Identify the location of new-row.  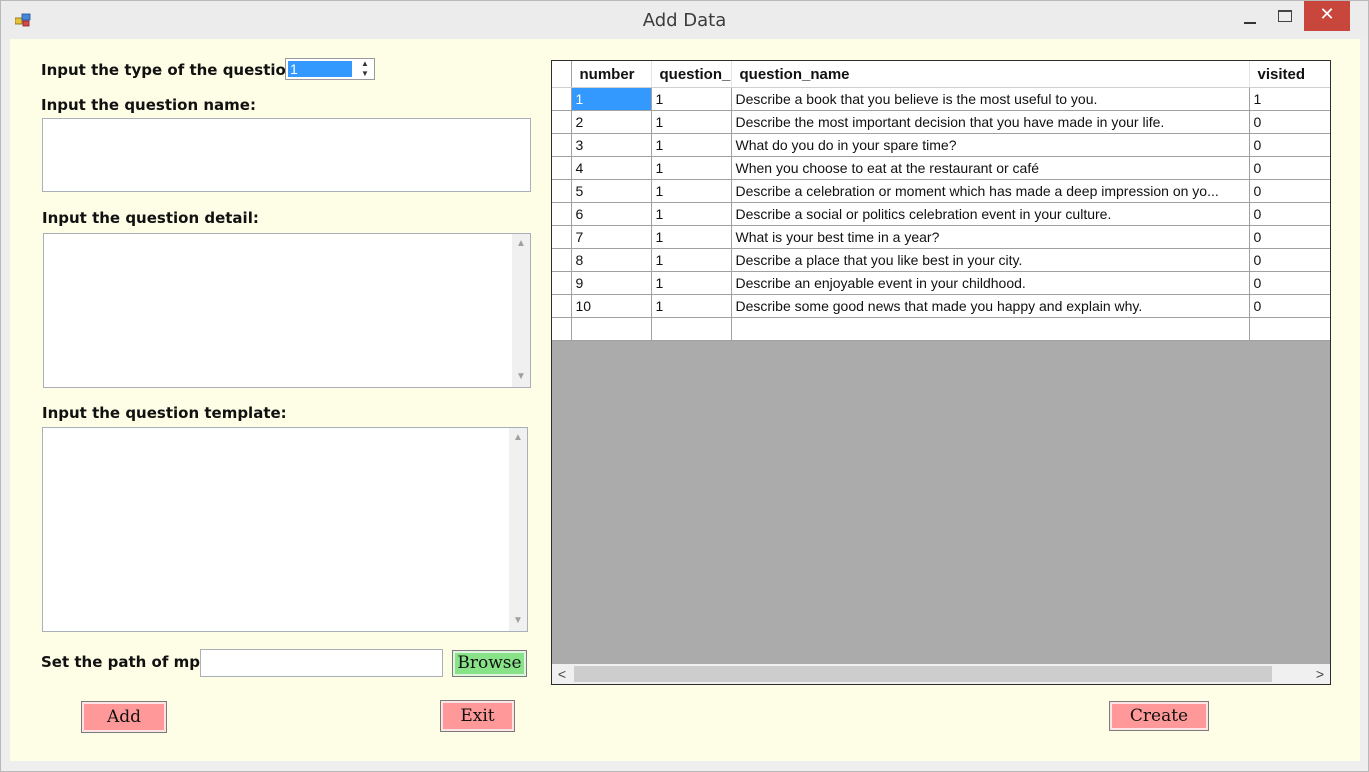
(941, 329).